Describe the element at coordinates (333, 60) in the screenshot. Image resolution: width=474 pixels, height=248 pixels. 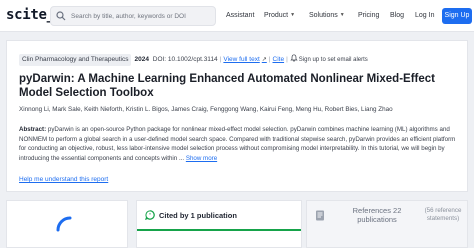
I see `email-alerts-label: Sign up to set email alerts` at that location.